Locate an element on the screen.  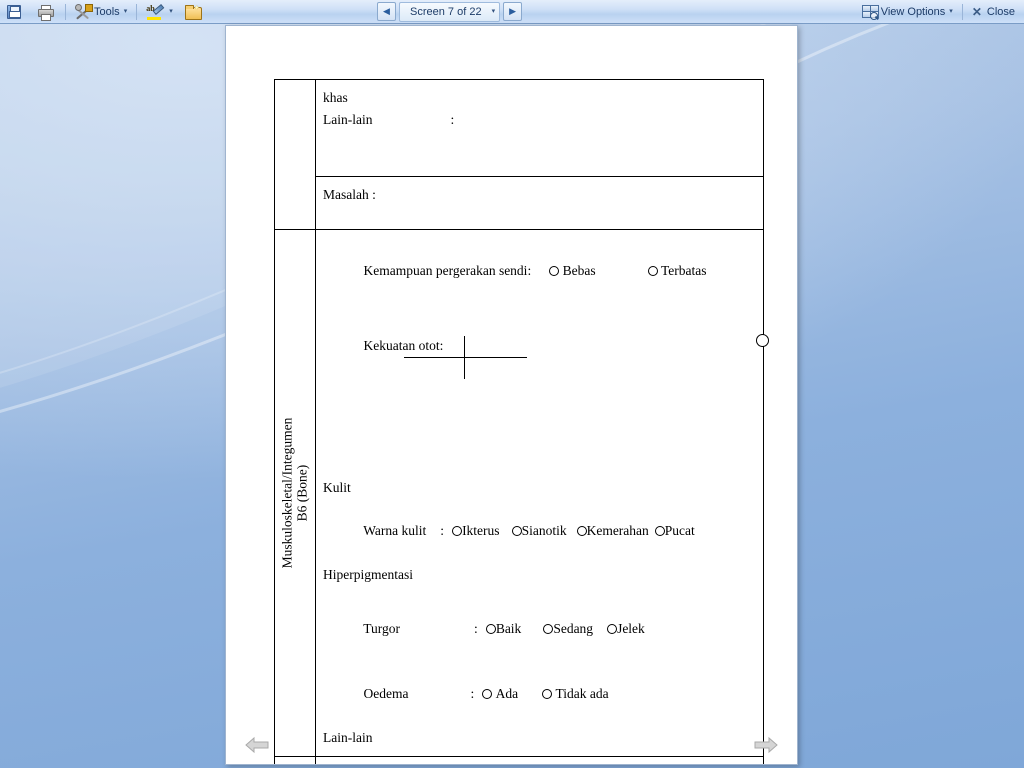
radio-oedema-ada is located at coordinates (487, 694).